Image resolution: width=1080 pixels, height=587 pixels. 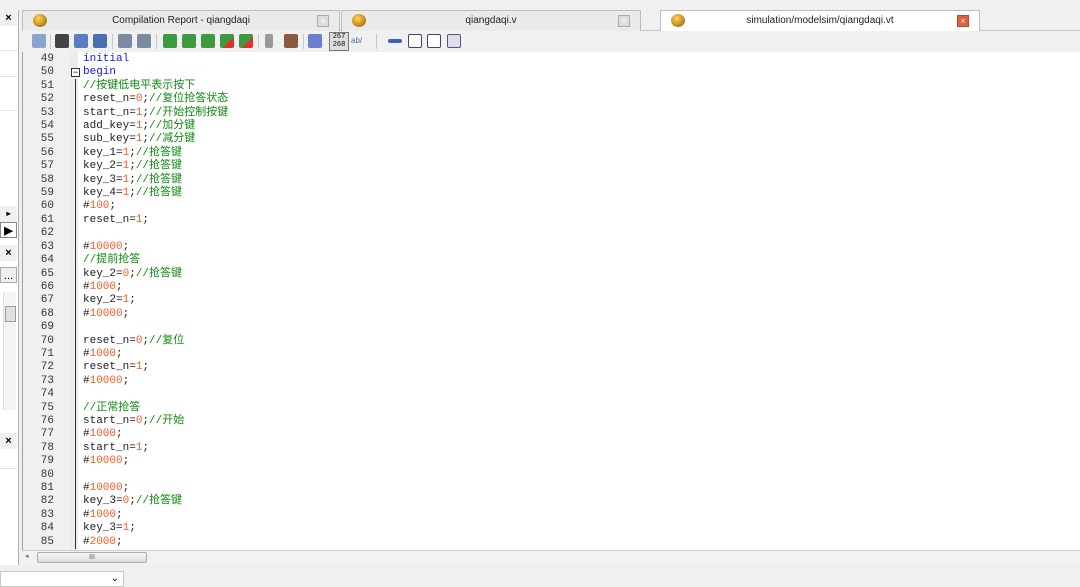 What do you see at coordinates (103, 152) in the screenshot?
I see `code-token: key_1=` at bounding box center [103, 152].